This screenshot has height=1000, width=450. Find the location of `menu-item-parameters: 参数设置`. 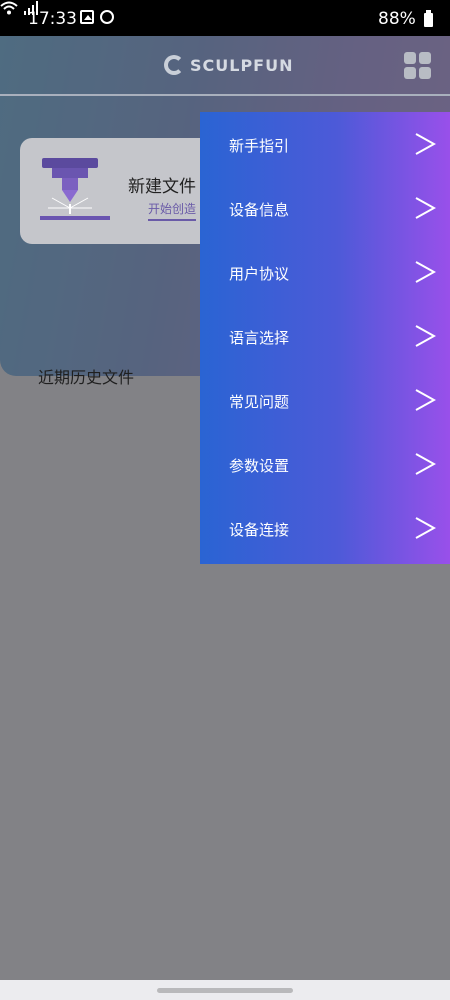

menu-item-parameters: 参数设置 is located at coordinates (325, 464).